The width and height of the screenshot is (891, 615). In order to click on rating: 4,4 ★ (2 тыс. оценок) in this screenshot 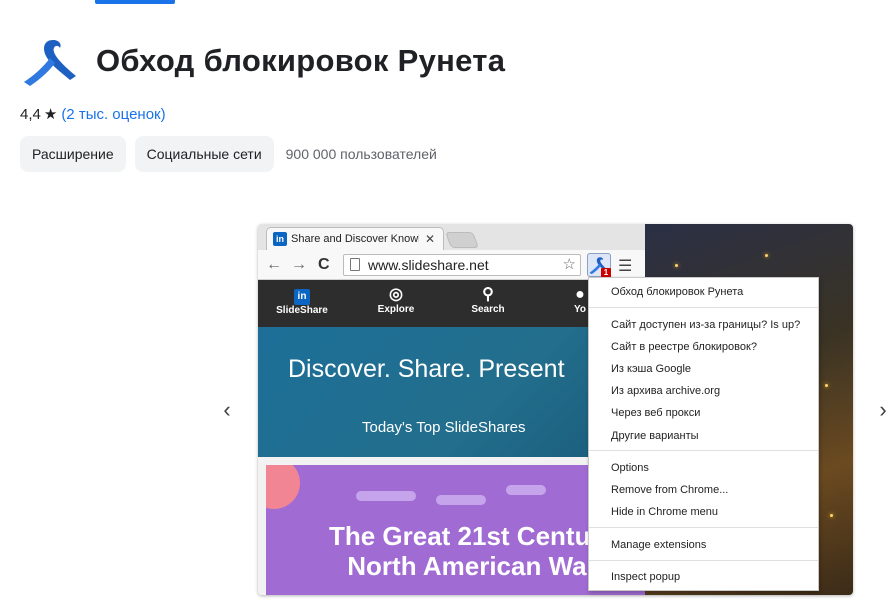, I will do `click(93, 114)`.